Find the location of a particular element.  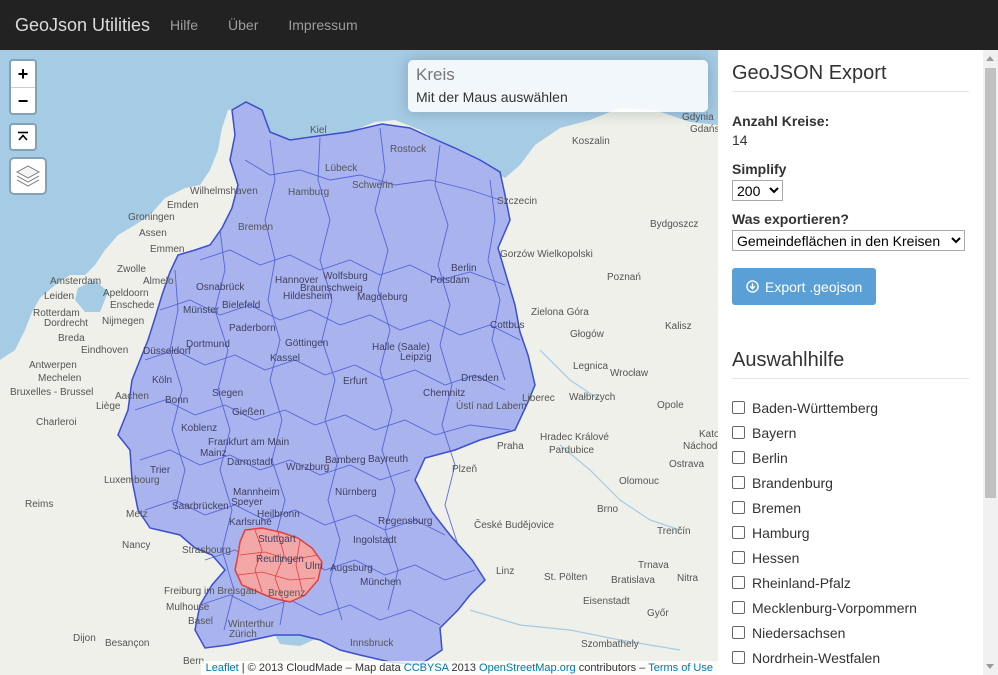

label-almelo: Almelo is located at coordinates (158, 281).